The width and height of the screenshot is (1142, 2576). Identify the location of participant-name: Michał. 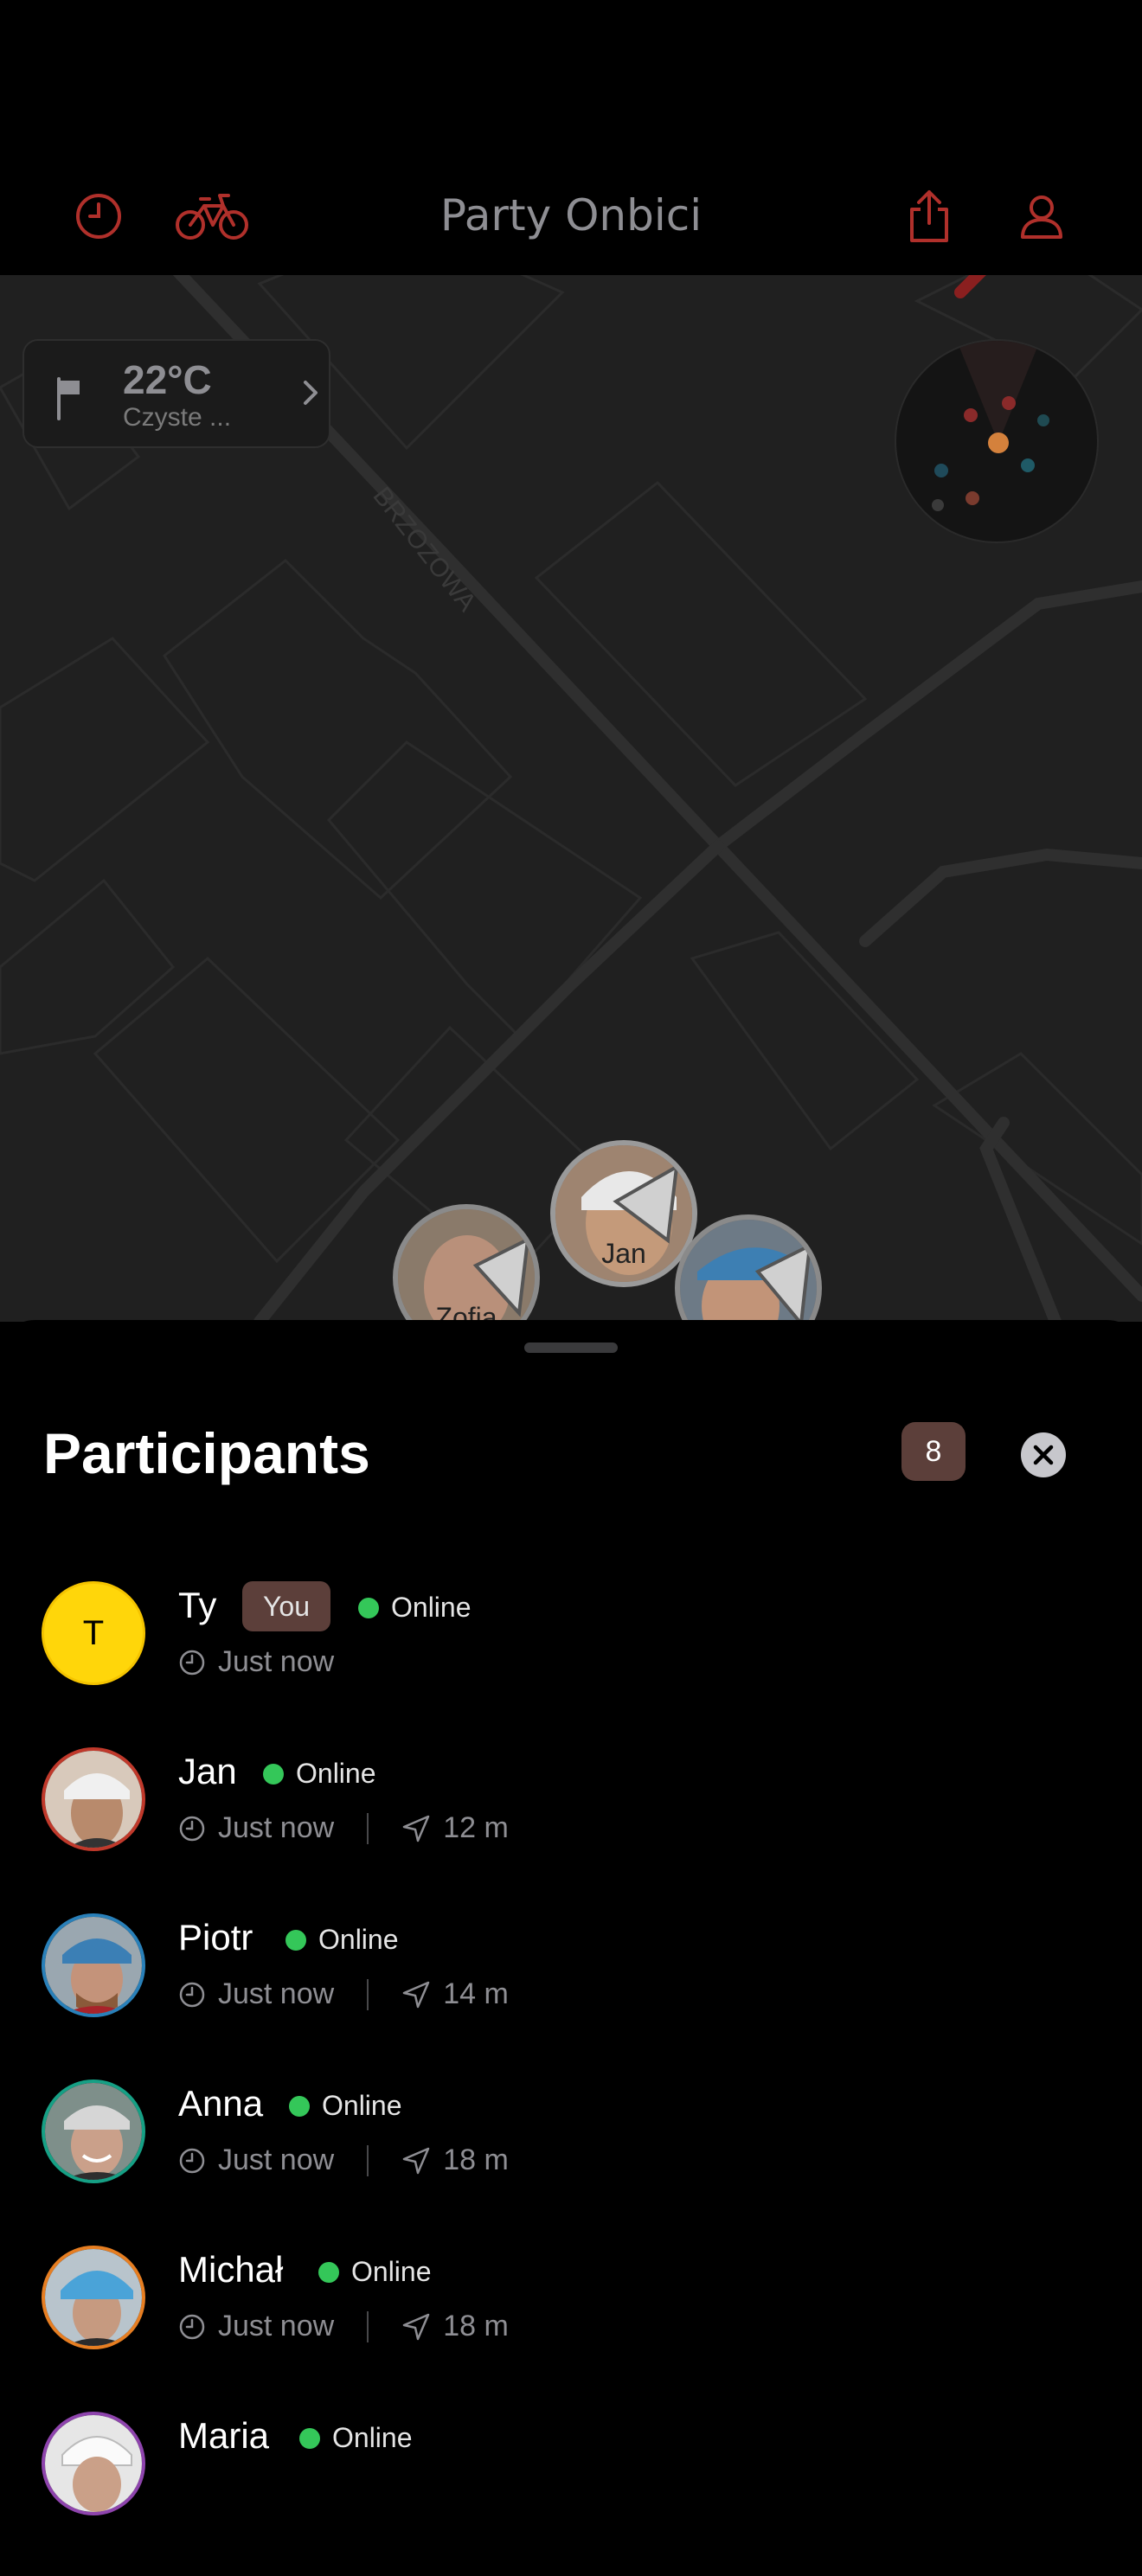
(231, 2269).